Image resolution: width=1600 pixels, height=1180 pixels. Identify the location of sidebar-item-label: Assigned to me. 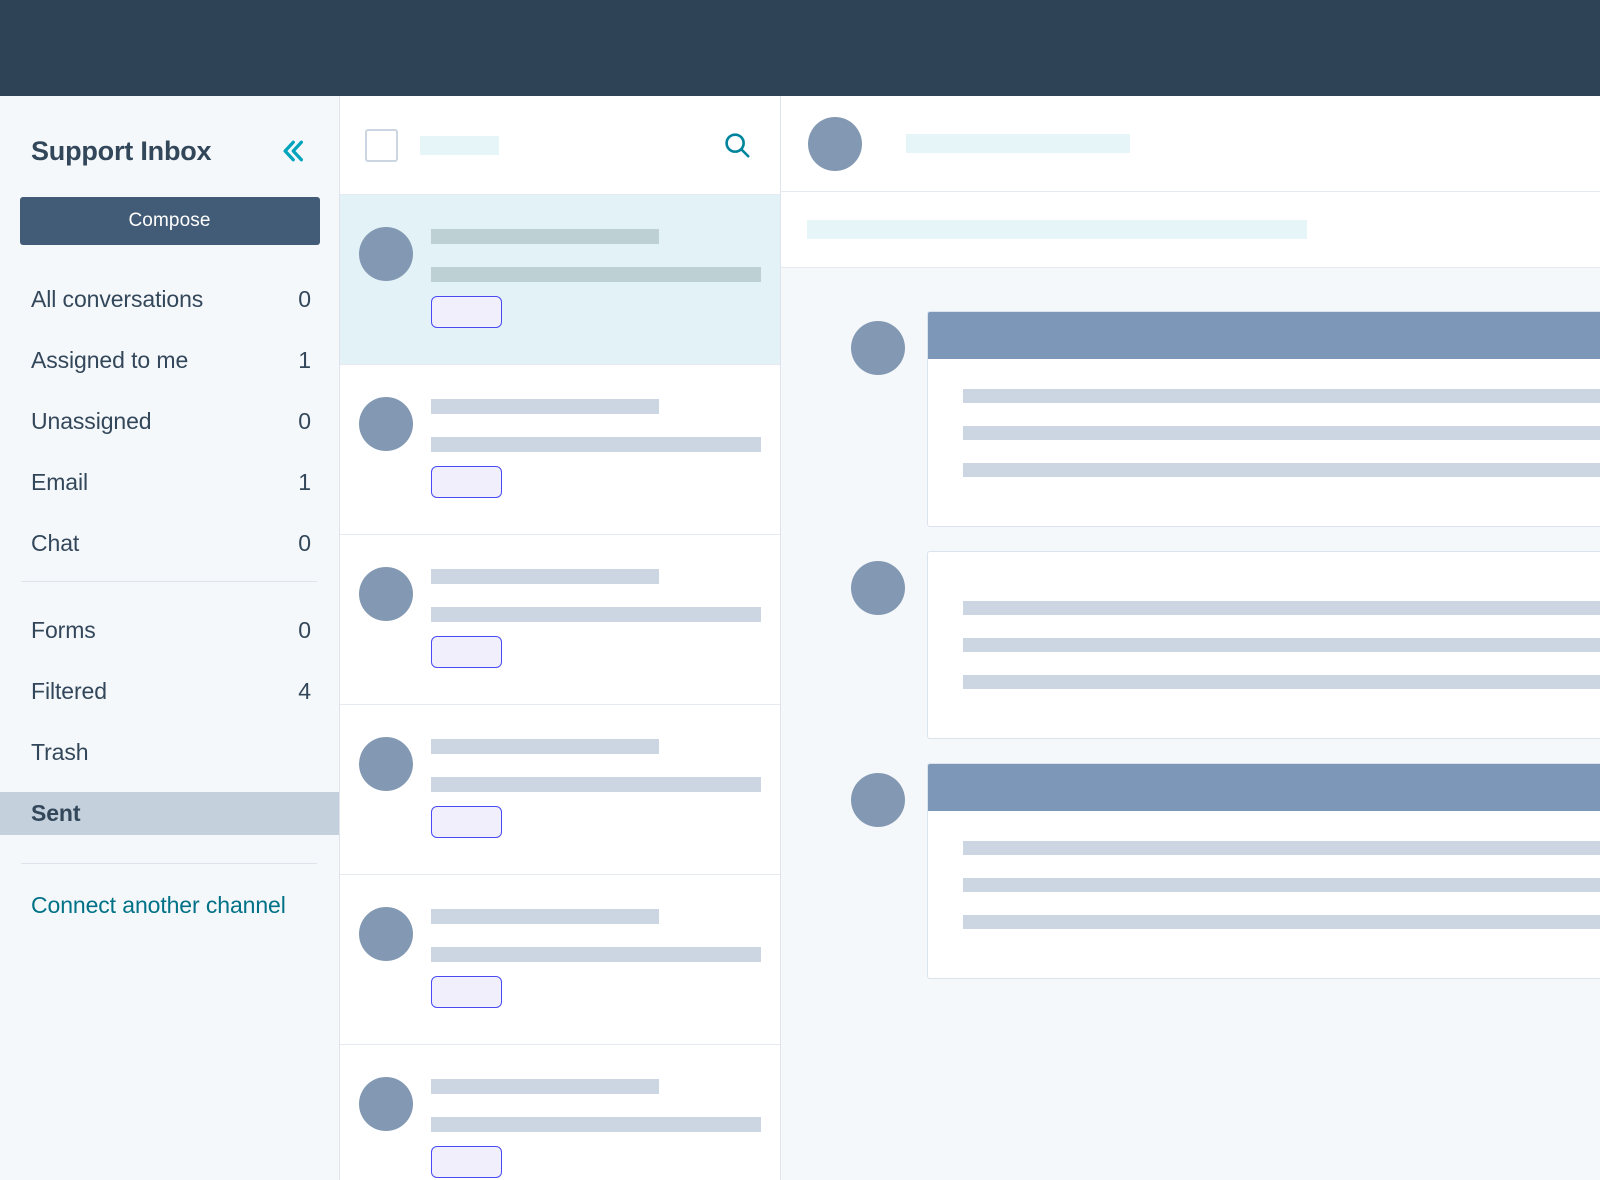
(110, 360).